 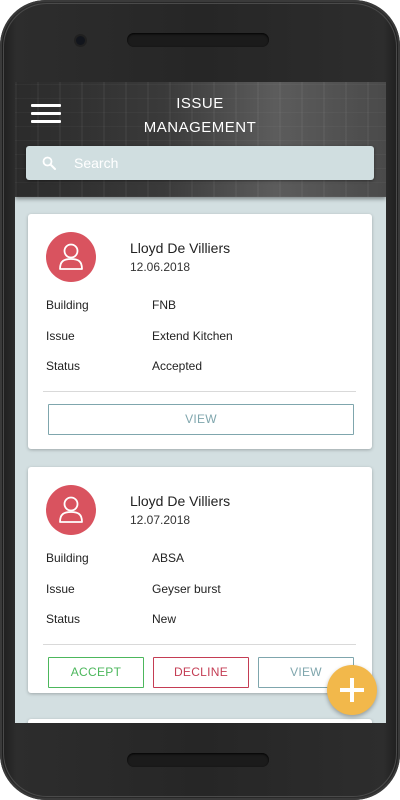 What do you see at coordinates (201, 419) in the screenshot?
I see `view-button: VIEW` at bounding box center [201, 419].